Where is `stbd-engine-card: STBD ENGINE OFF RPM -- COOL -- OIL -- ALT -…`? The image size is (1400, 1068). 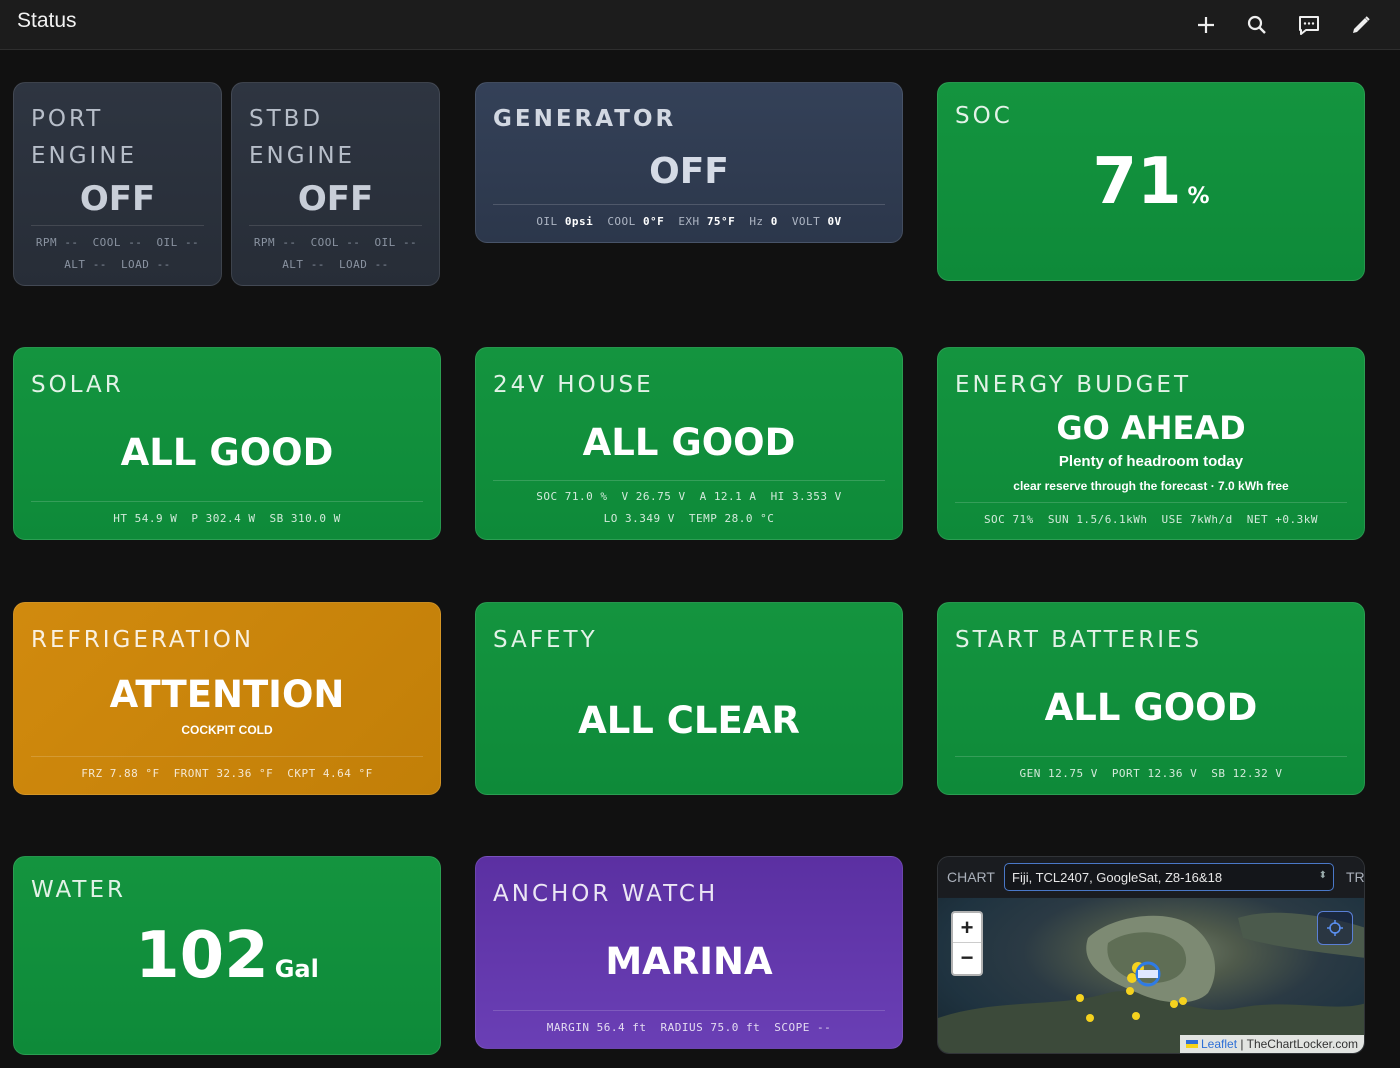 stbd-engine-card: STBD ENGINE OFF RPM -- COOL -- OIL -- ALT -… is located at coordinates (335, 184).